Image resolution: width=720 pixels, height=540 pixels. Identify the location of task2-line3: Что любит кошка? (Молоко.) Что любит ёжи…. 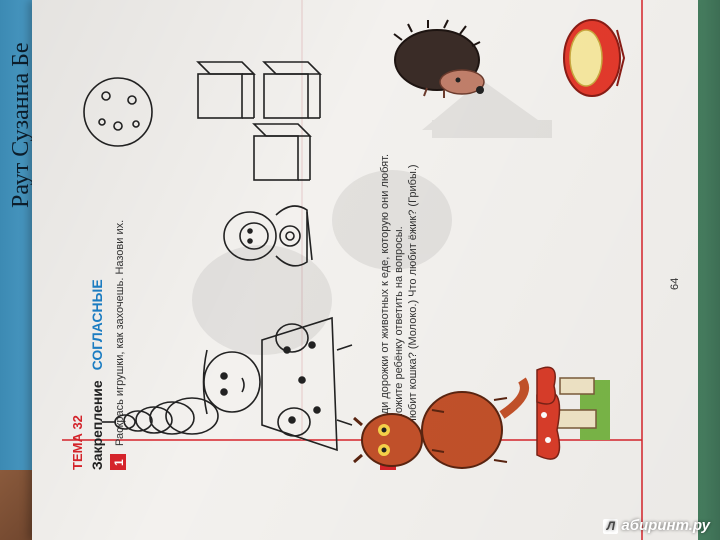
(413, 305).